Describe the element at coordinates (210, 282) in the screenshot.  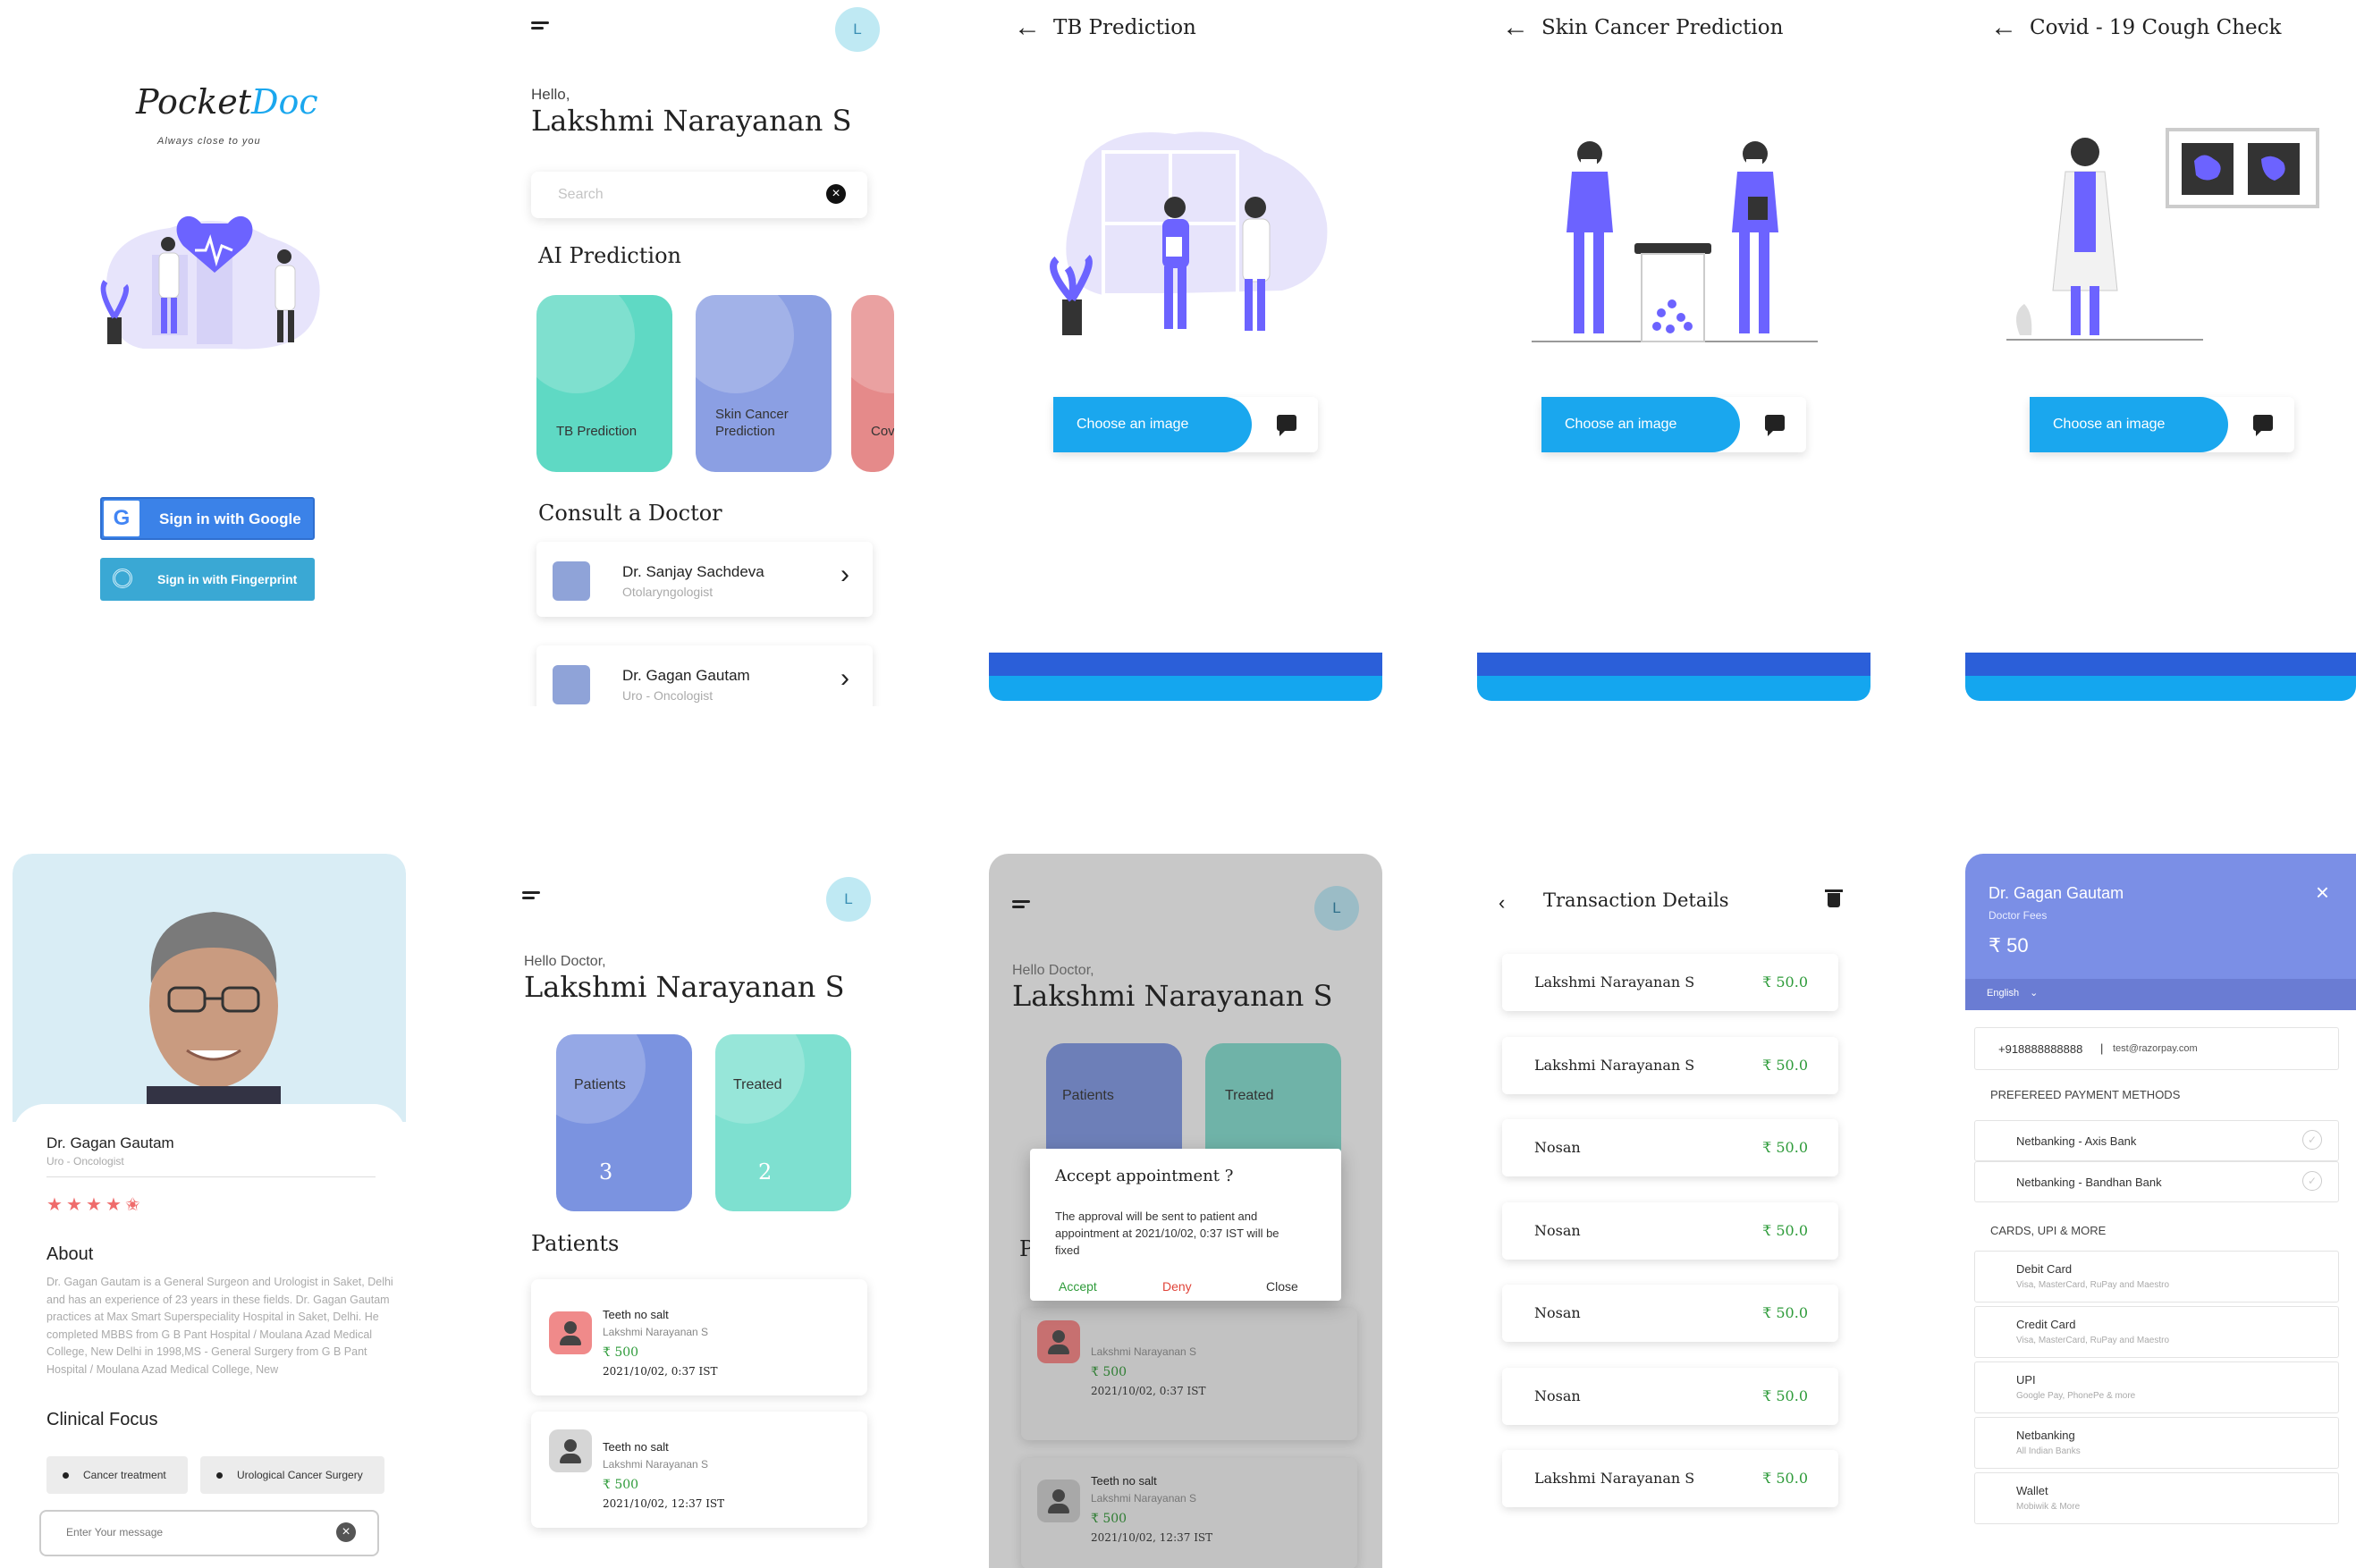
I see `doctors-heart-illustration` at that location.